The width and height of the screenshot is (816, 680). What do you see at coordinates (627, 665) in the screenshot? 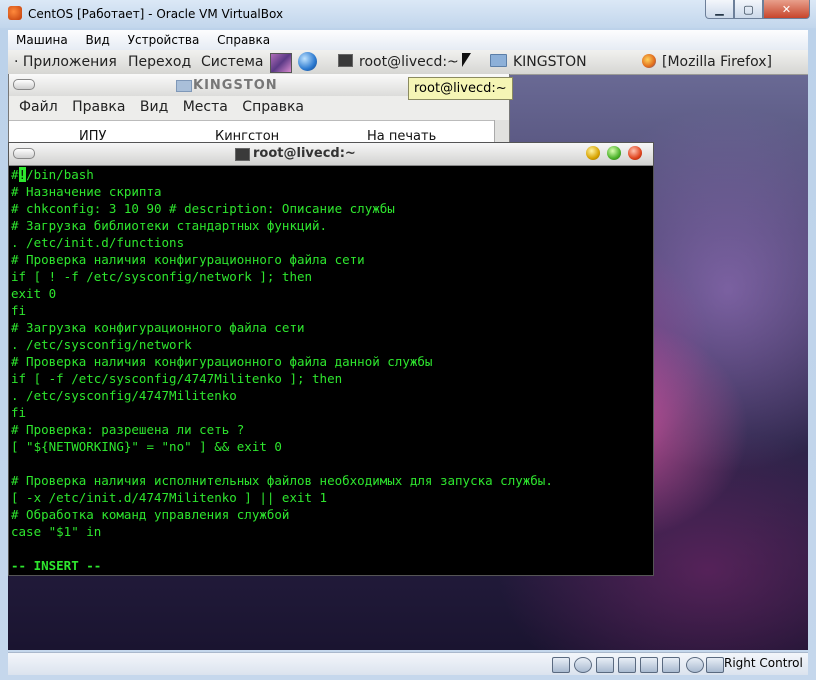
I see `network-icon` at bounding box center [627, 665].